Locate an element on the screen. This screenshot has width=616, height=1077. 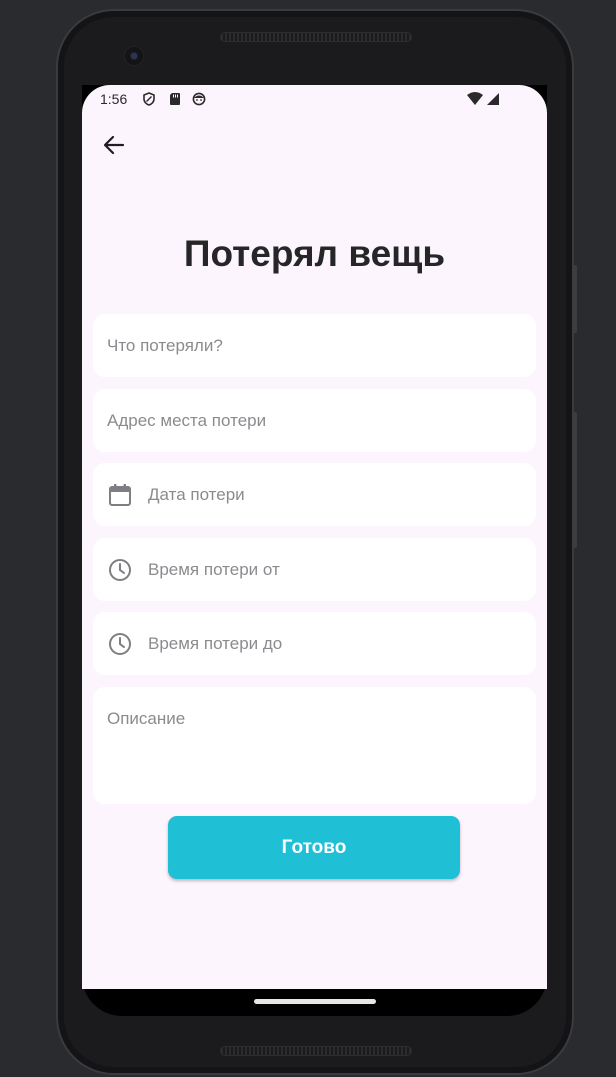
address-placeholder: Адрес места потери is located at coordinates (187, 420).